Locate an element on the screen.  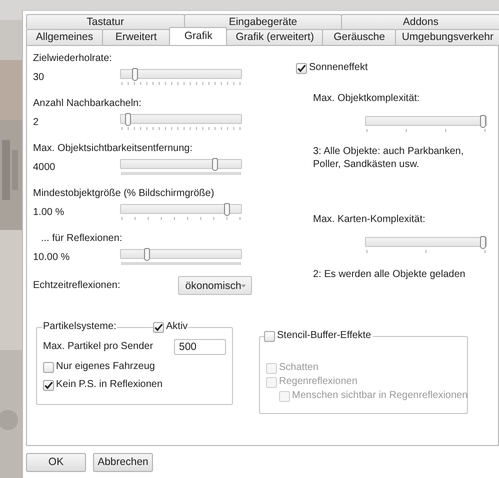
setting-value: 30 is located at coordinates (39, 78).